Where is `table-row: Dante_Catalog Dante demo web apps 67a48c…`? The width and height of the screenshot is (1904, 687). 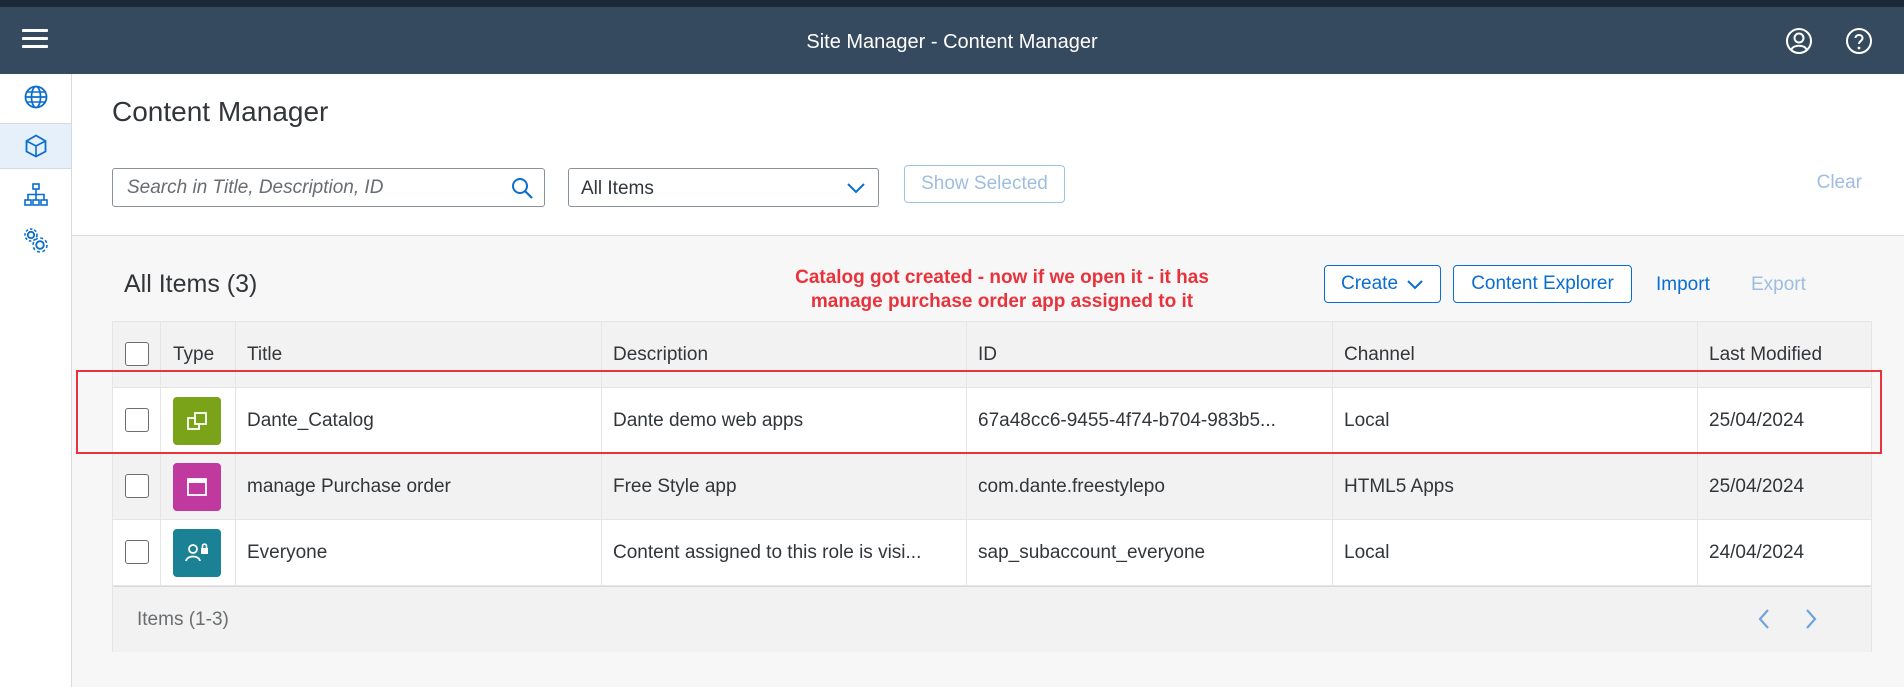 table-row: Dante_Catalog Dante demo web apps 67a48c… is located at coordinates (992, 421).